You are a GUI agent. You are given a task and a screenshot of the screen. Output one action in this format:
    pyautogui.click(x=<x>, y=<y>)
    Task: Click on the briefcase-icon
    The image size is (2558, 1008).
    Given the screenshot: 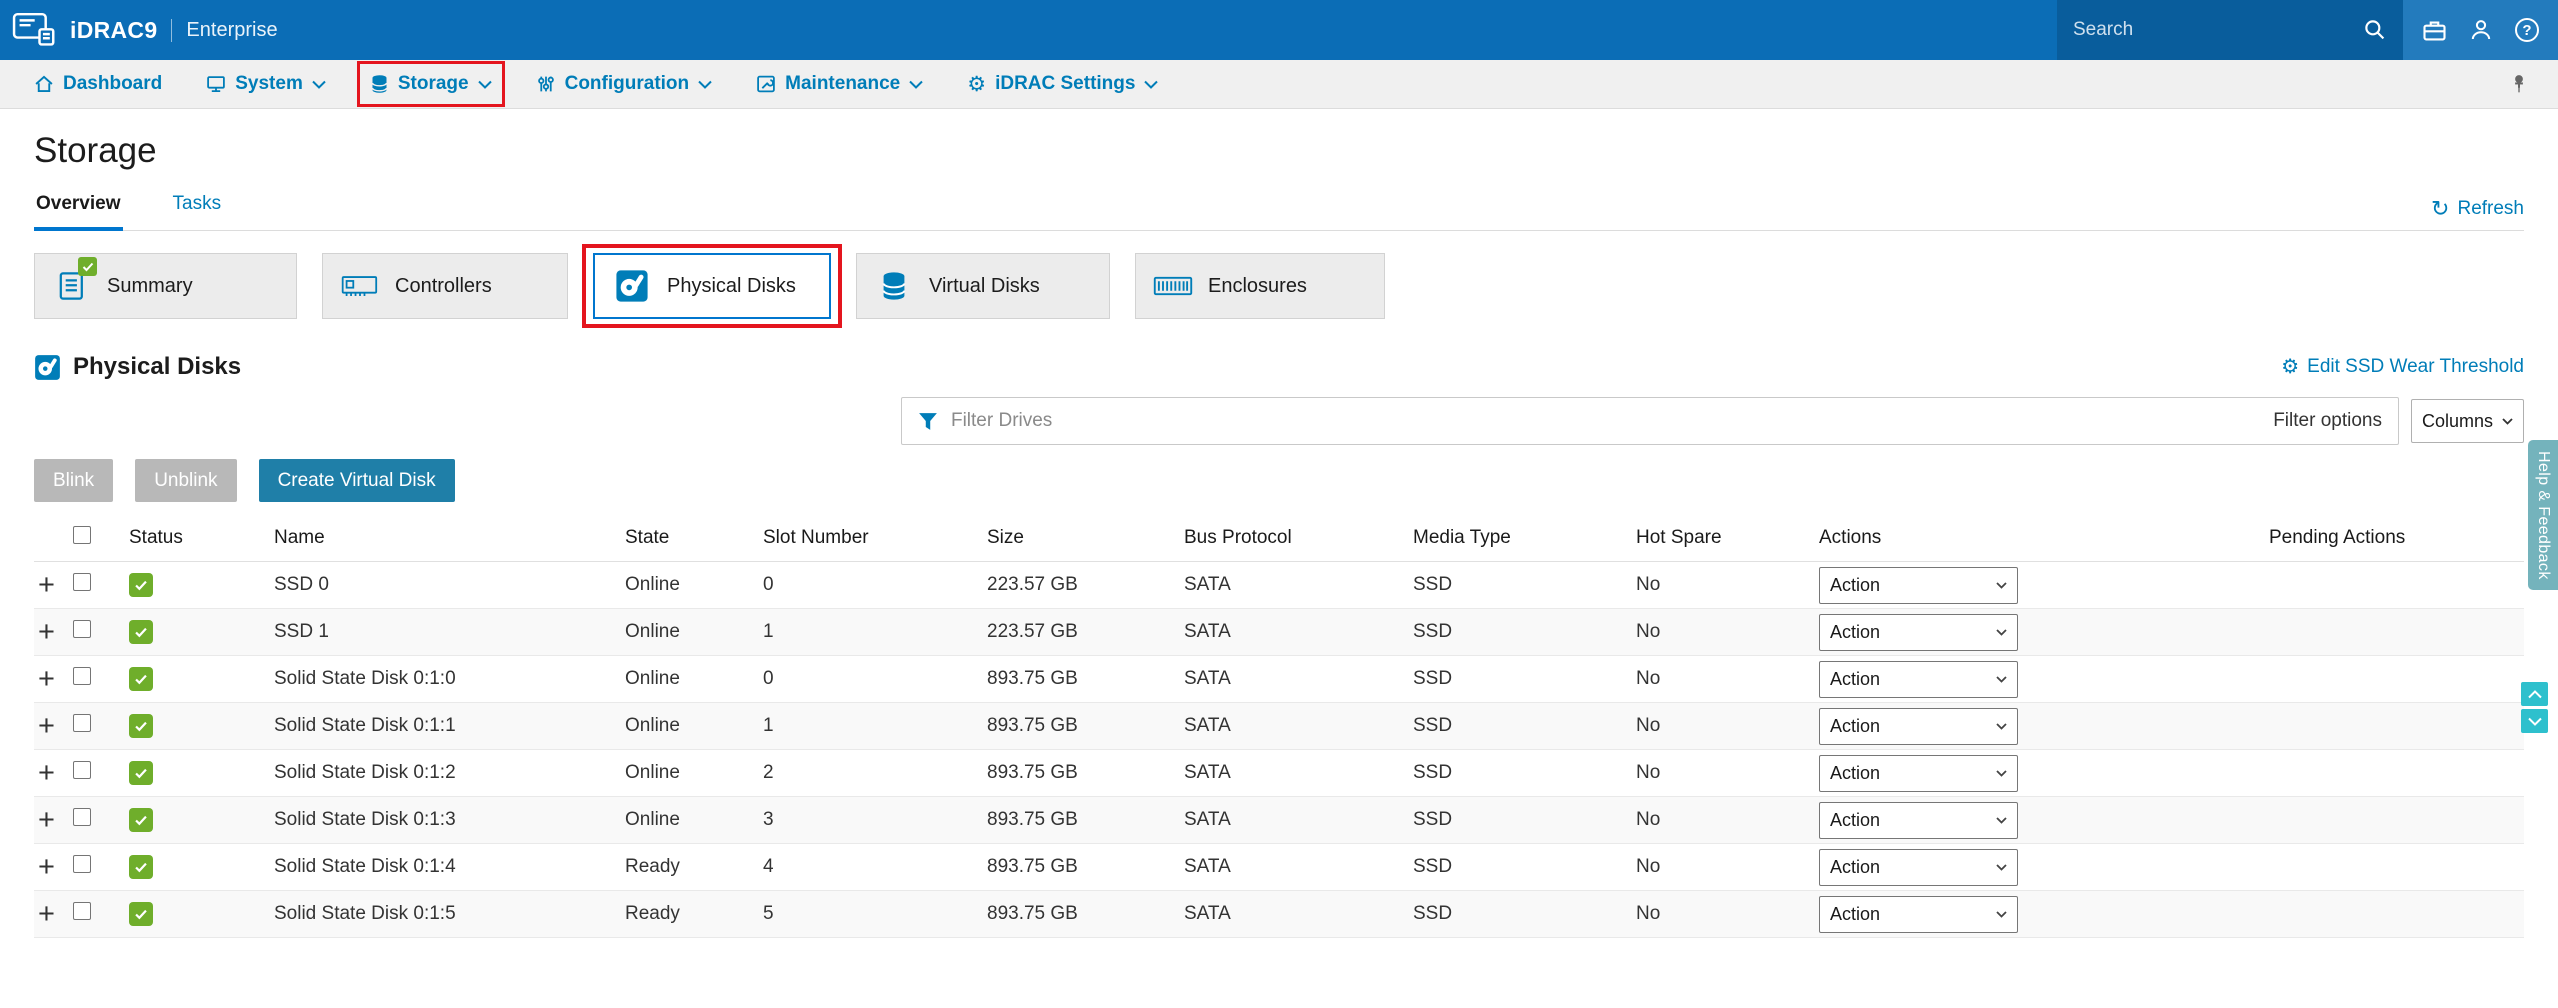 What is the action you would take?
    pyautogui.click(x=2434, y=30)
    